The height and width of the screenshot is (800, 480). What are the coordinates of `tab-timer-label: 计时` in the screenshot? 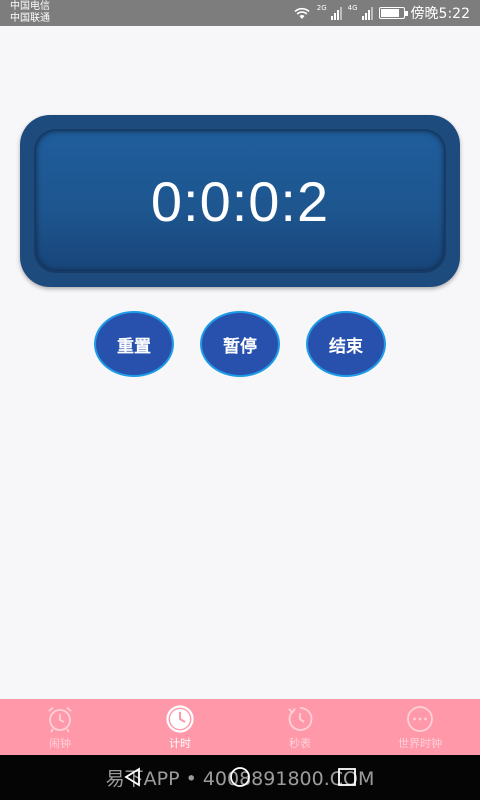 It's located at (180, 743).